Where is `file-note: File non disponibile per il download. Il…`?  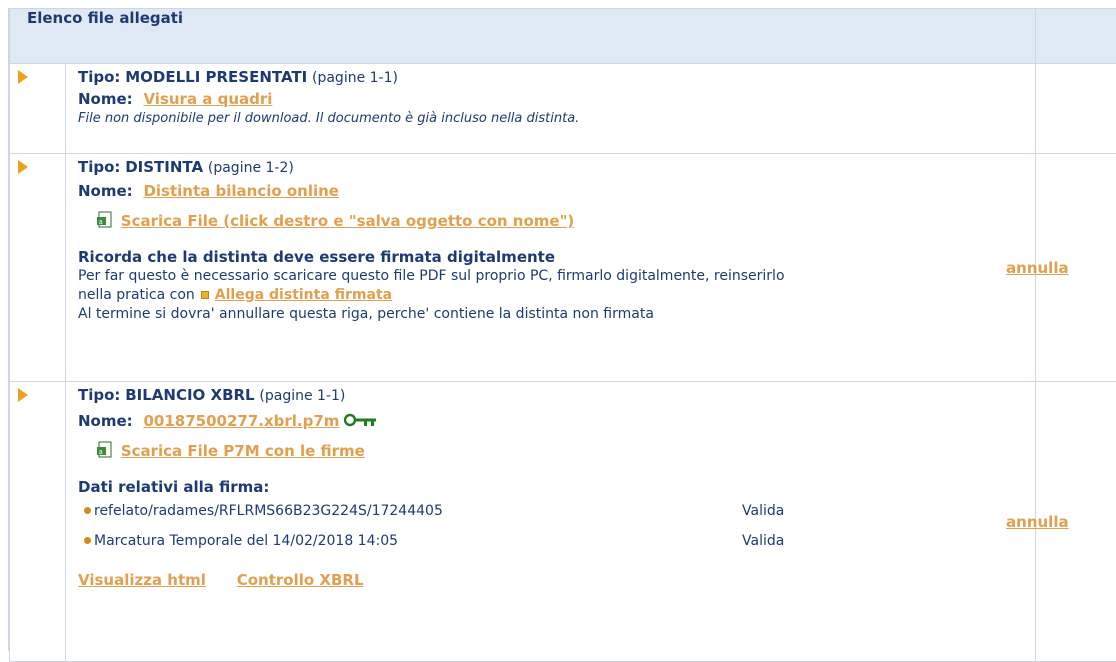
file-note: File non disponibile per il download. Il… is located at coordinates (551, 118).